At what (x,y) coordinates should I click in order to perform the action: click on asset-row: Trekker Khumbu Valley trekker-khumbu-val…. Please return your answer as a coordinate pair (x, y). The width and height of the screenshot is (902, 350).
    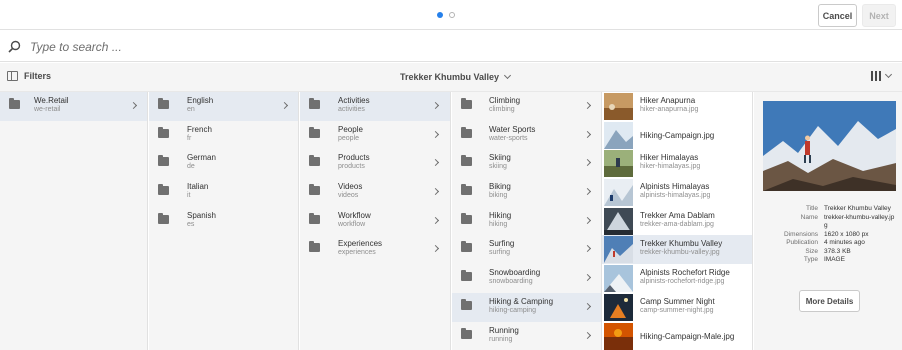
    Looking at the image, I should click on (677, 250).